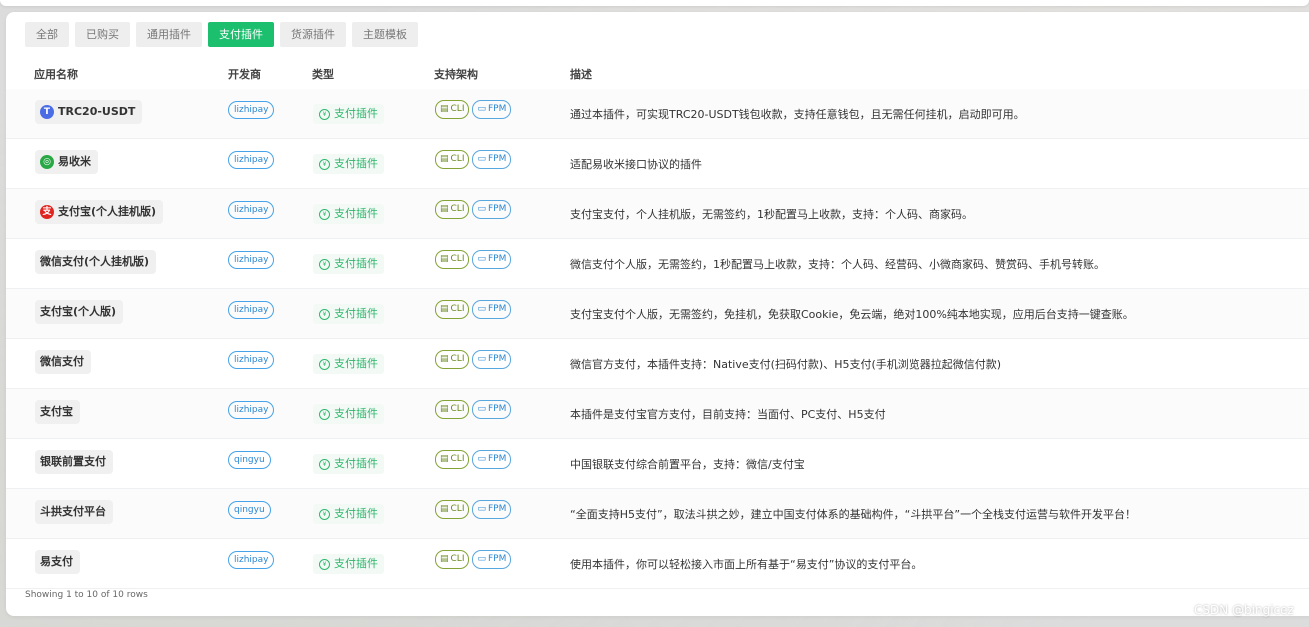 This screenshot has height=627, width=1309. What do you see at coordinates (74, 462) in the screenshot?
I see `app-name-tag: 银联前置支付` at bounding box center [74, 462].